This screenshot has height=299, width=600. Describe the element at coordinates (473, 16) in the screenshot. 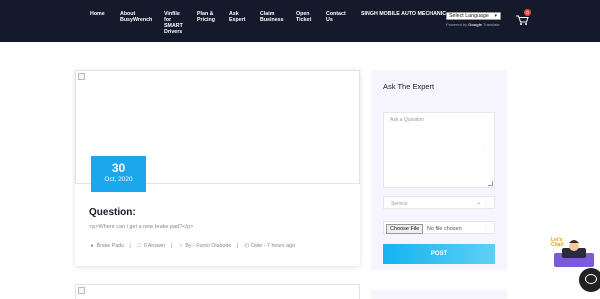

I see `language-select: Select Language ▾` at that location.